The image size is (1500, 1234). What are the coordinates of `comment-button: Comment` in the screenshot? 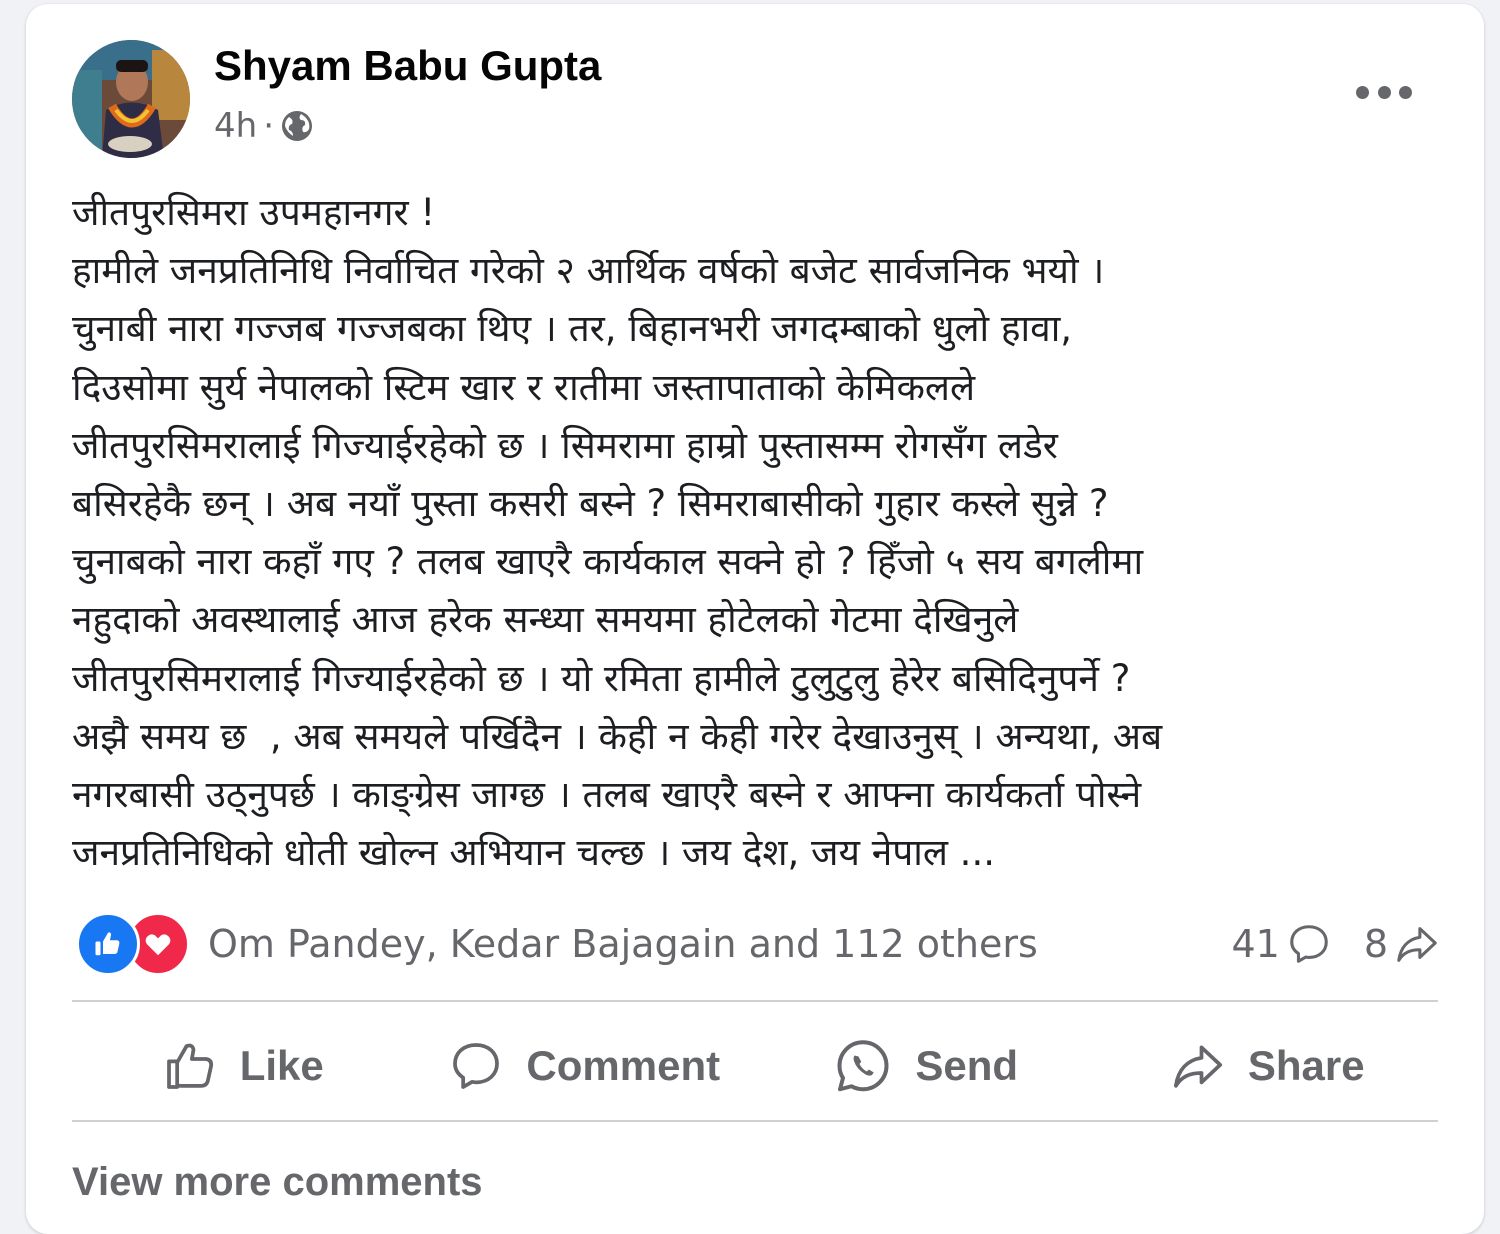 It's located at (585, 1066).